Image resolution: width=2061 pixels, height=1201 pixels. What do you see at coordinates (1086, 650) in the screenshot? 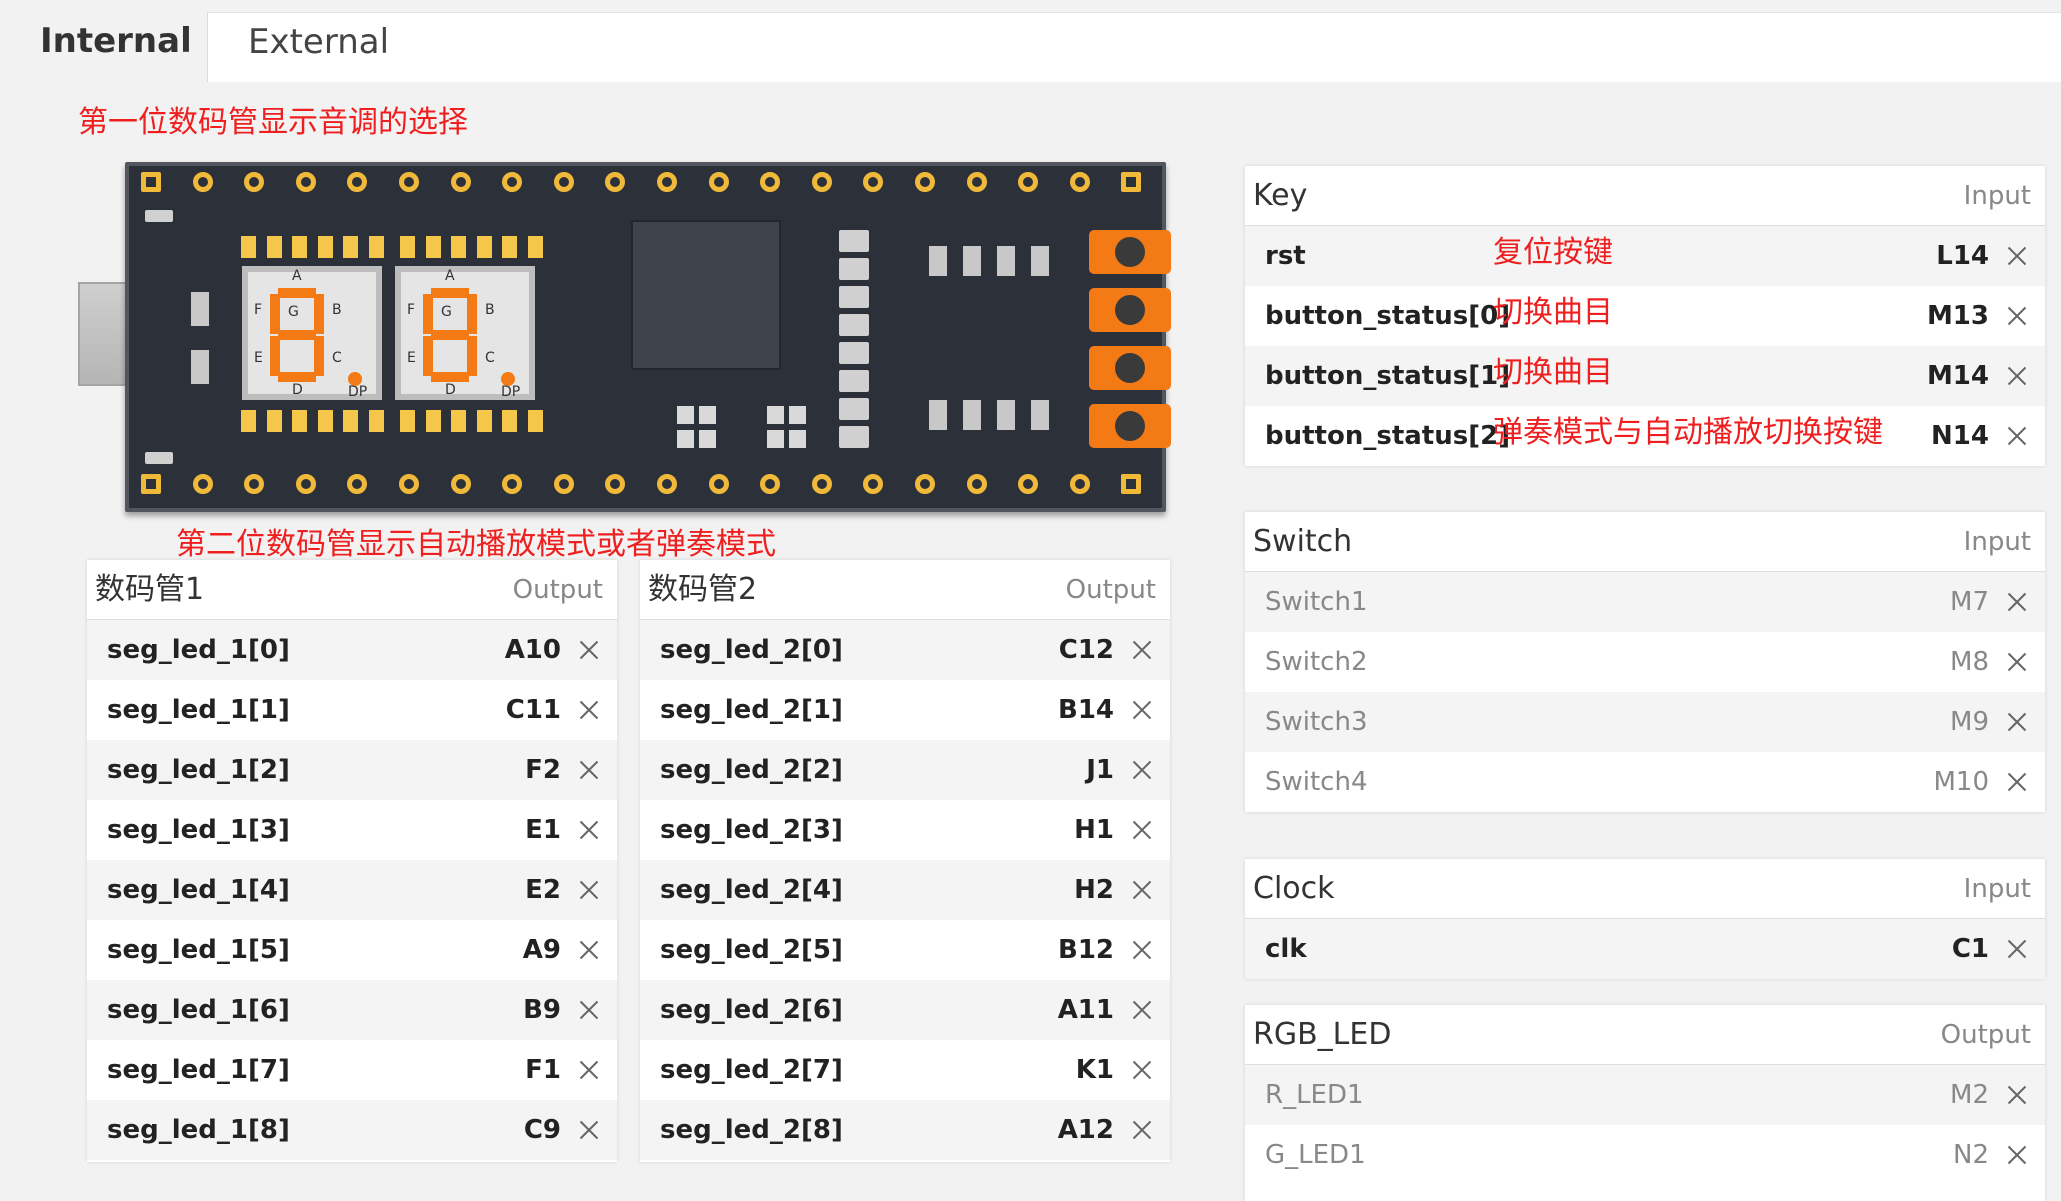
I see `pin-value: C12` at bounding box center [1086, 650].